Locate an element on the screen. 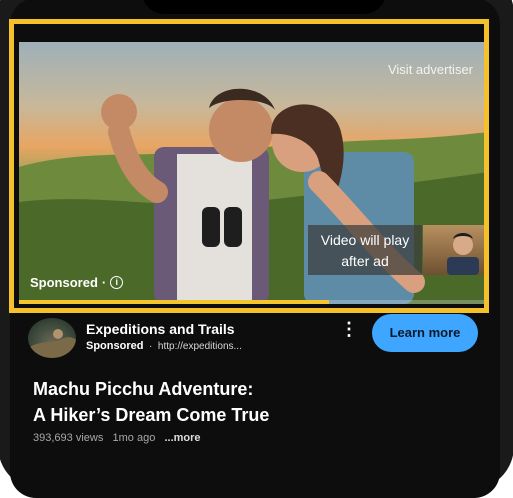 The image size is (513, 498). channel-name: Expeditions and Trails is located at coordinates (160, 329).